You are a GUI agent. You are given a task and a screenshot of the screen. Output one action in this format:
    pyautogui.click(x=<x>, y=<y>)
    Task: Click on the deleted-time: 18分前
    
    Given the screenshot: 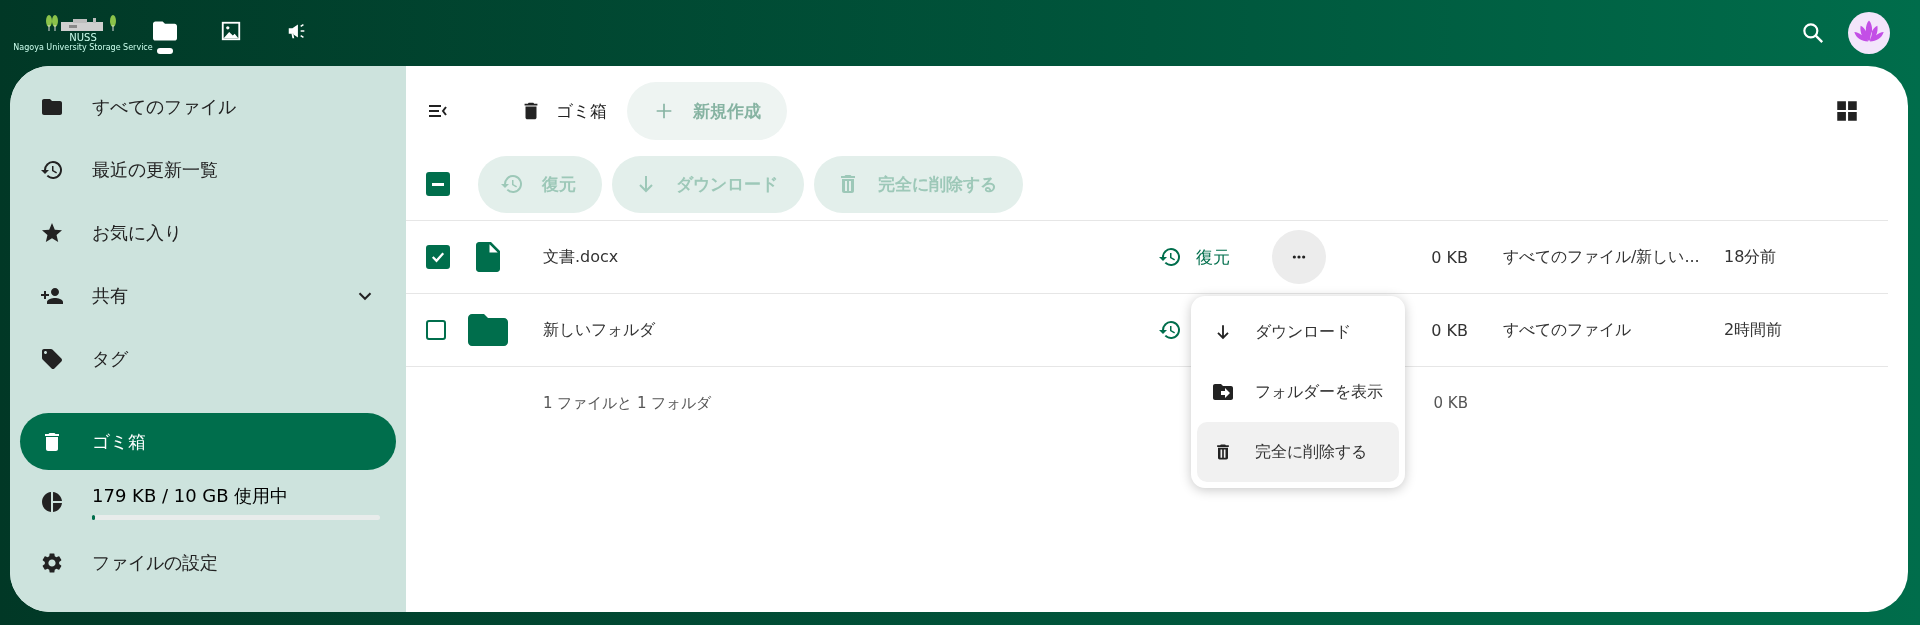 What is the action you would take?
    pyautogui.click(x=1750, y=256)
    